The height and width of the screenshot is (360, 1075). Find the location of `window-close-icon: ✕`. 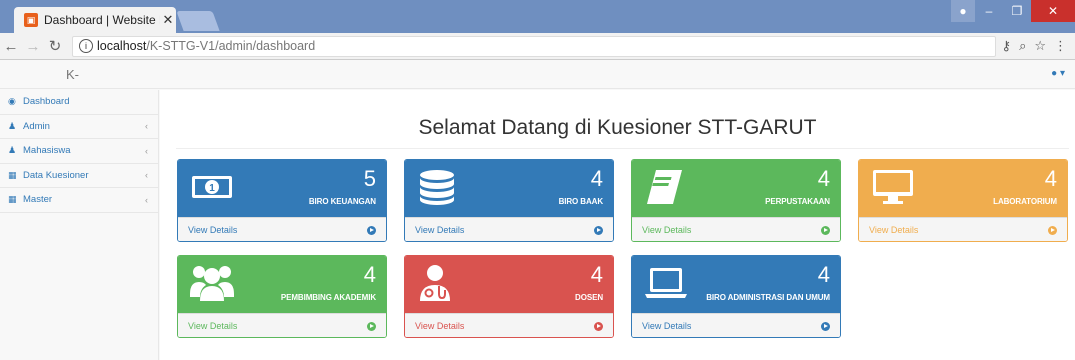

window-close-icon: ✕ is located at coordinates (1053, 11).